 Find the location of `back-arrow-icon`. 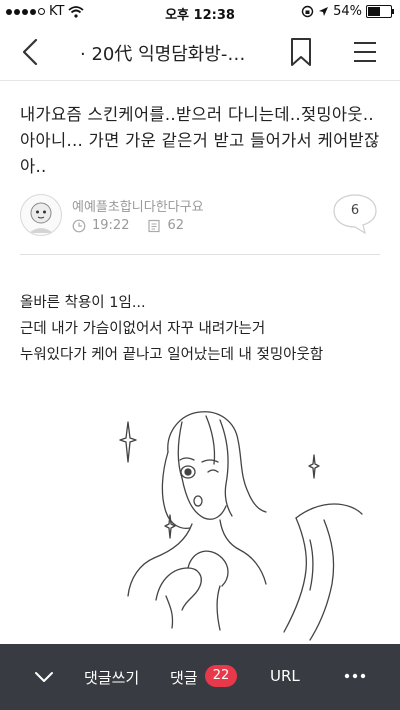

back-arrow-icon is located at coordinates (31, 52).